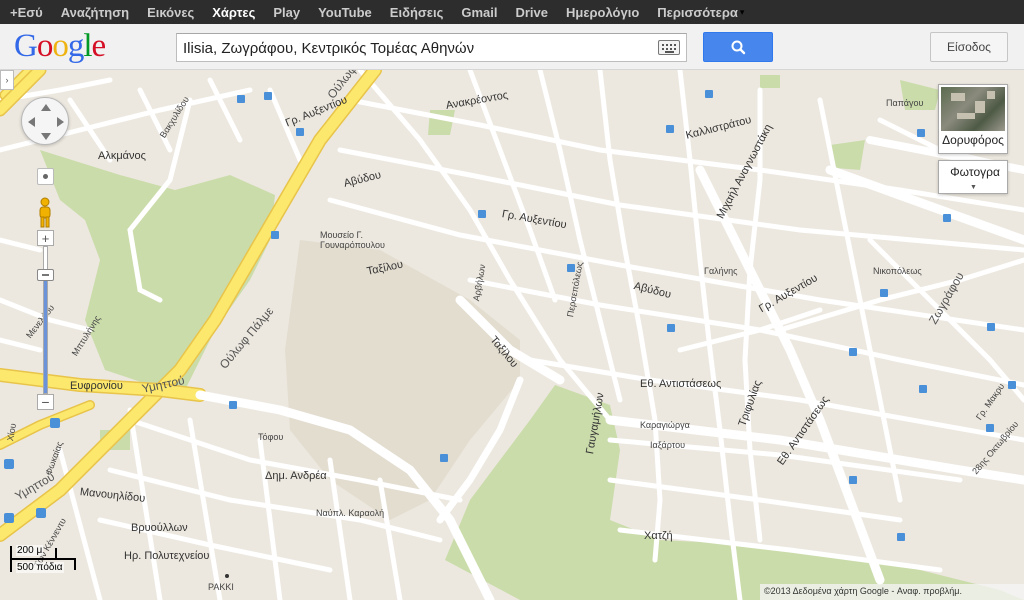 The image size is (1024, 600). What do you see at coordinates (45, 402) in the screenshot?
I see `zoom-out-button: −` at bounding box center [45, 402].